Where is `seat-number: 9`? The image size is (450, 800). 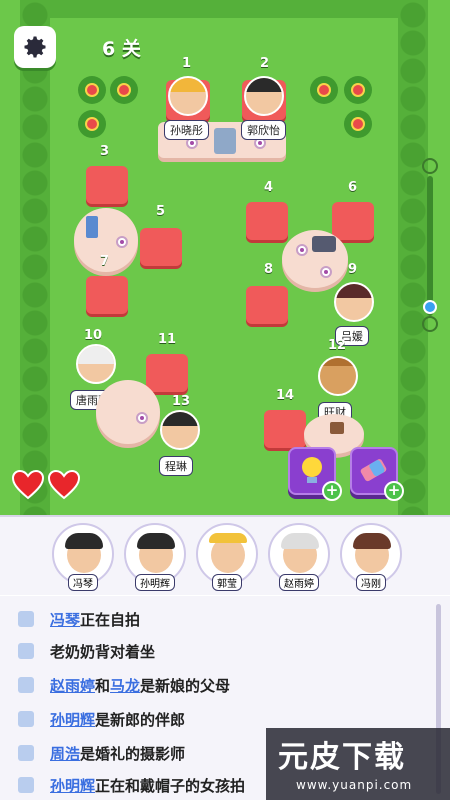
seat-number: 9 is located at coordinates (353, 269).